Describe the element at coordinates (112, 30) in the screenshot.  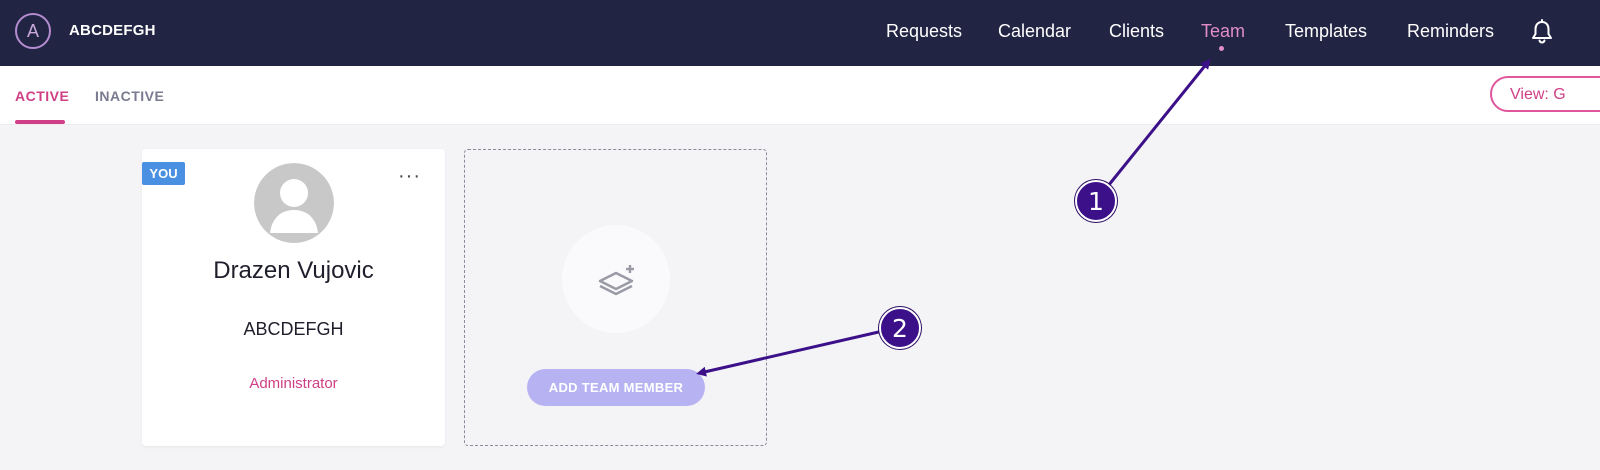
I see `brand-name: ABCDEFGH` at that location.